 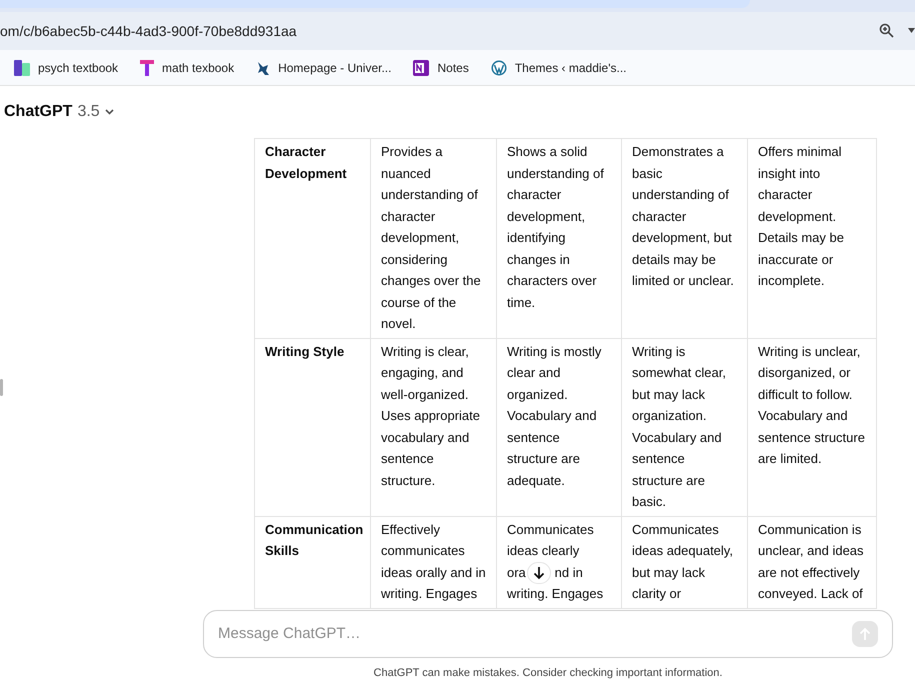 What do you see at coordinates (187, 67) in the screenshot?
I see `bookmark: math texbook` at bounding box center [187, 67].